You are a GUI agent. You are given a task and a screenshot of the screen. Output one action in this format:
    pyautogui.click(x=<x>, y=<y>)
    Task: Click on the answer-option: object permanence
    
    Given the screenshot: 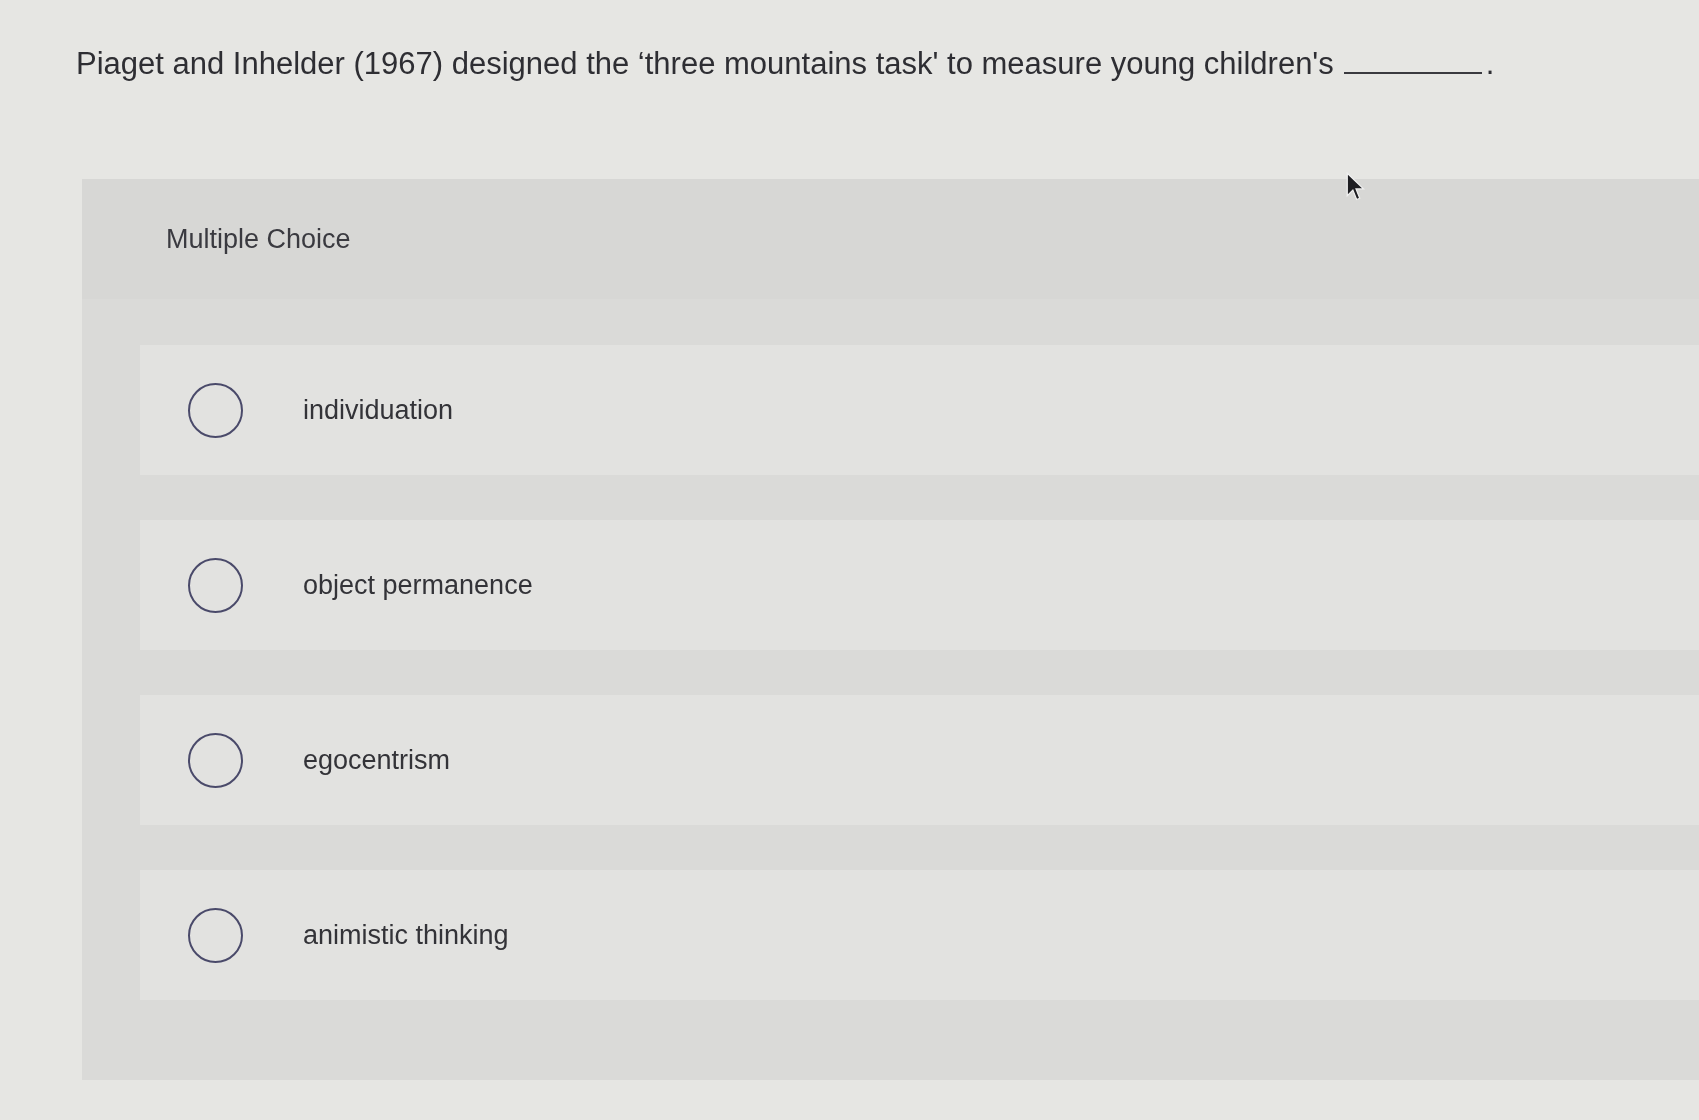 What is the action you would take?
    pyautogui.click(x=919, y=585)
    